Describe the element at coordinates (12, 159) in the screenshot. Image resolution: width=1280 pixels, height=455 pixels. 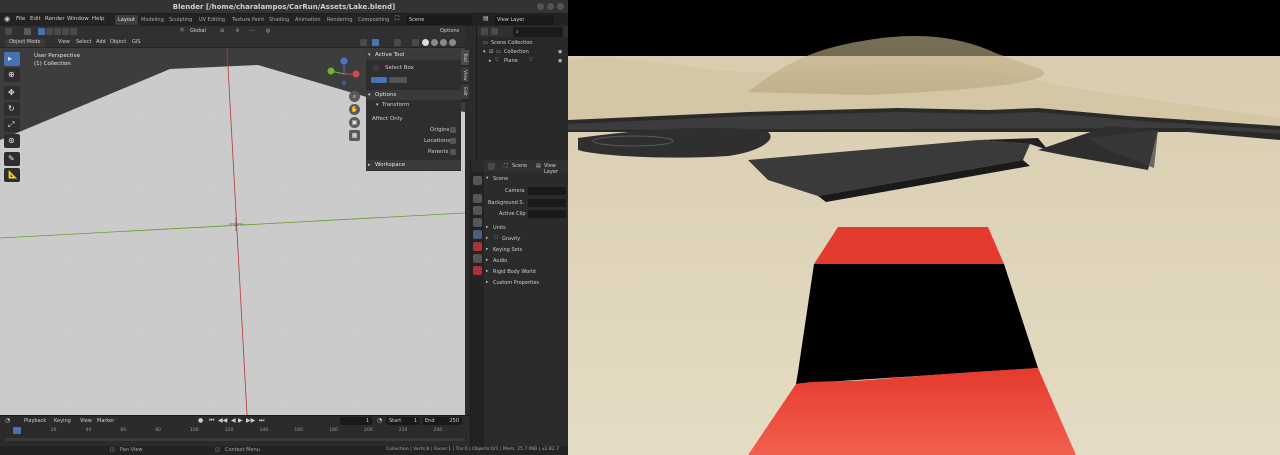
I see `annotate-tool: ✎` at that location.